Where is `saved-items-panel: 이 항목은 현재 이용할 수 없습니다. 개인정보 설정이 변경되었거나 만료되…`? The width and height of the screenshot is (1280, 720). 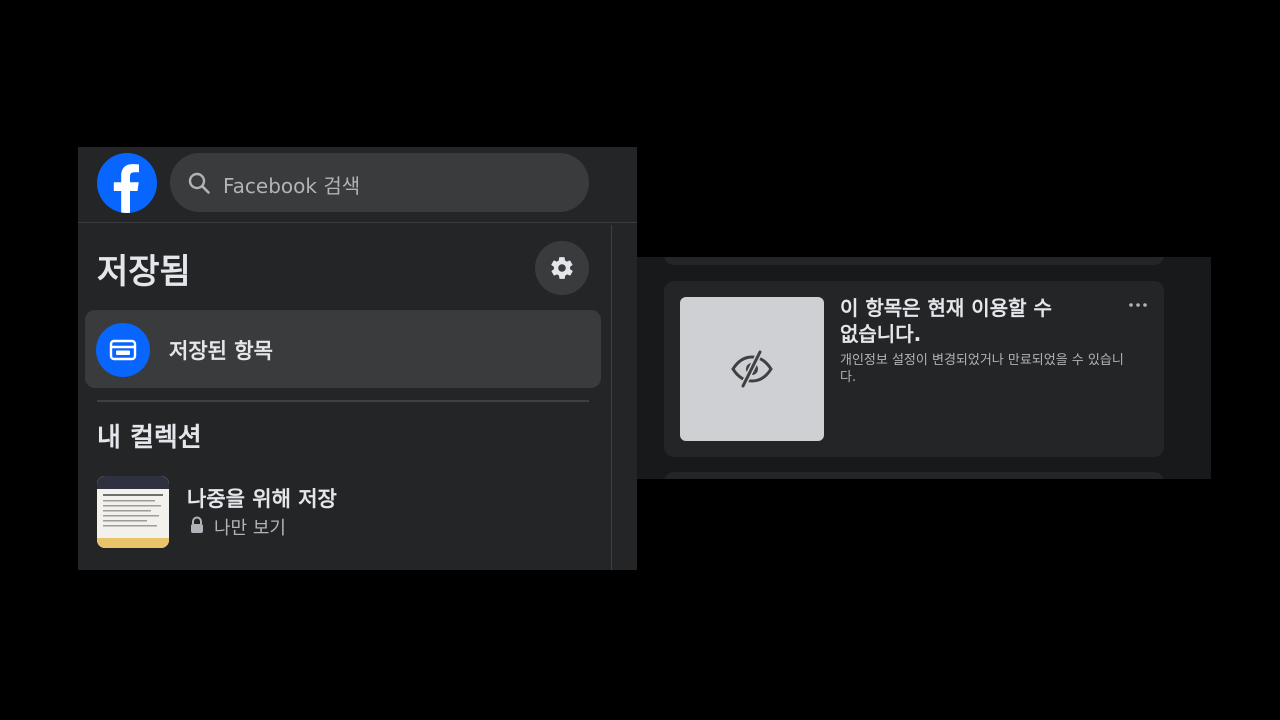
saved-items-panel: 이 항목은 현재 이용할 수 없습니다. 개인정보 설정이 변경되었거나 만료되… is located at coordinates (924, 368).